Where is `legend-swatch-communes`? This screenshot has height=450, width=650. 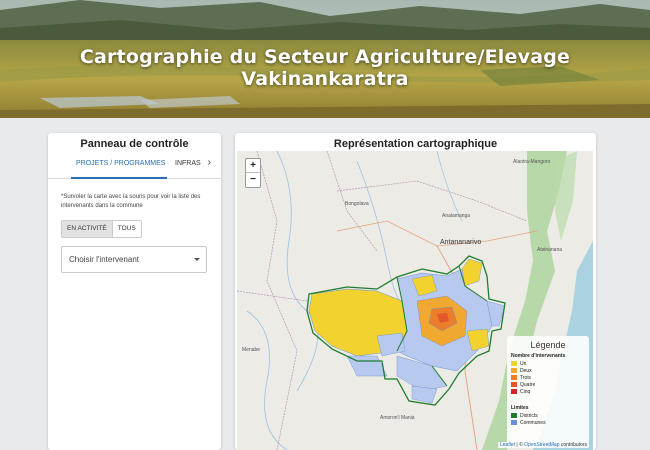 legend-swatch-communes is located at coordinates (514, 422).